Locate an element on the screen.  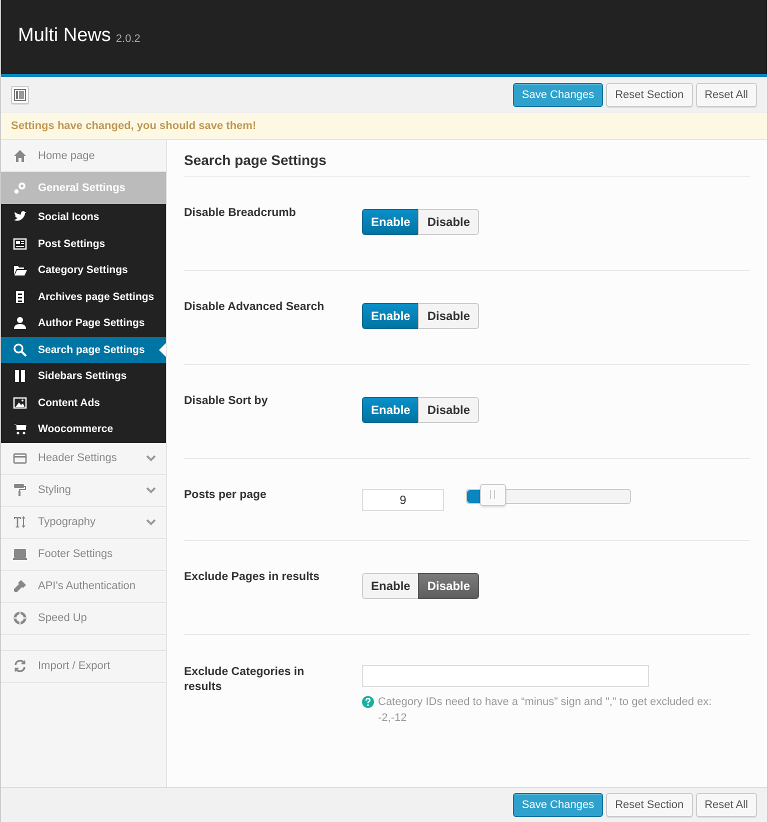
person-icon is located at coordinates (20, 323).